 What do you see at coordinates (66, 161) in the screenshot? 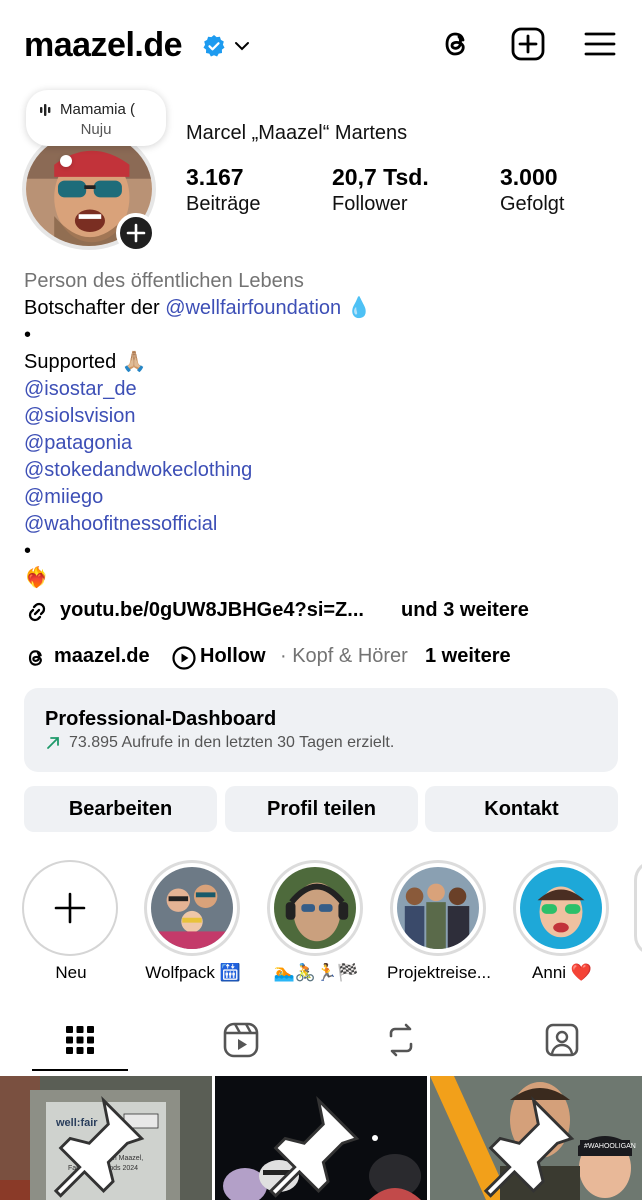
I see `note-bubble-tail` at bounding box center [66, 161].